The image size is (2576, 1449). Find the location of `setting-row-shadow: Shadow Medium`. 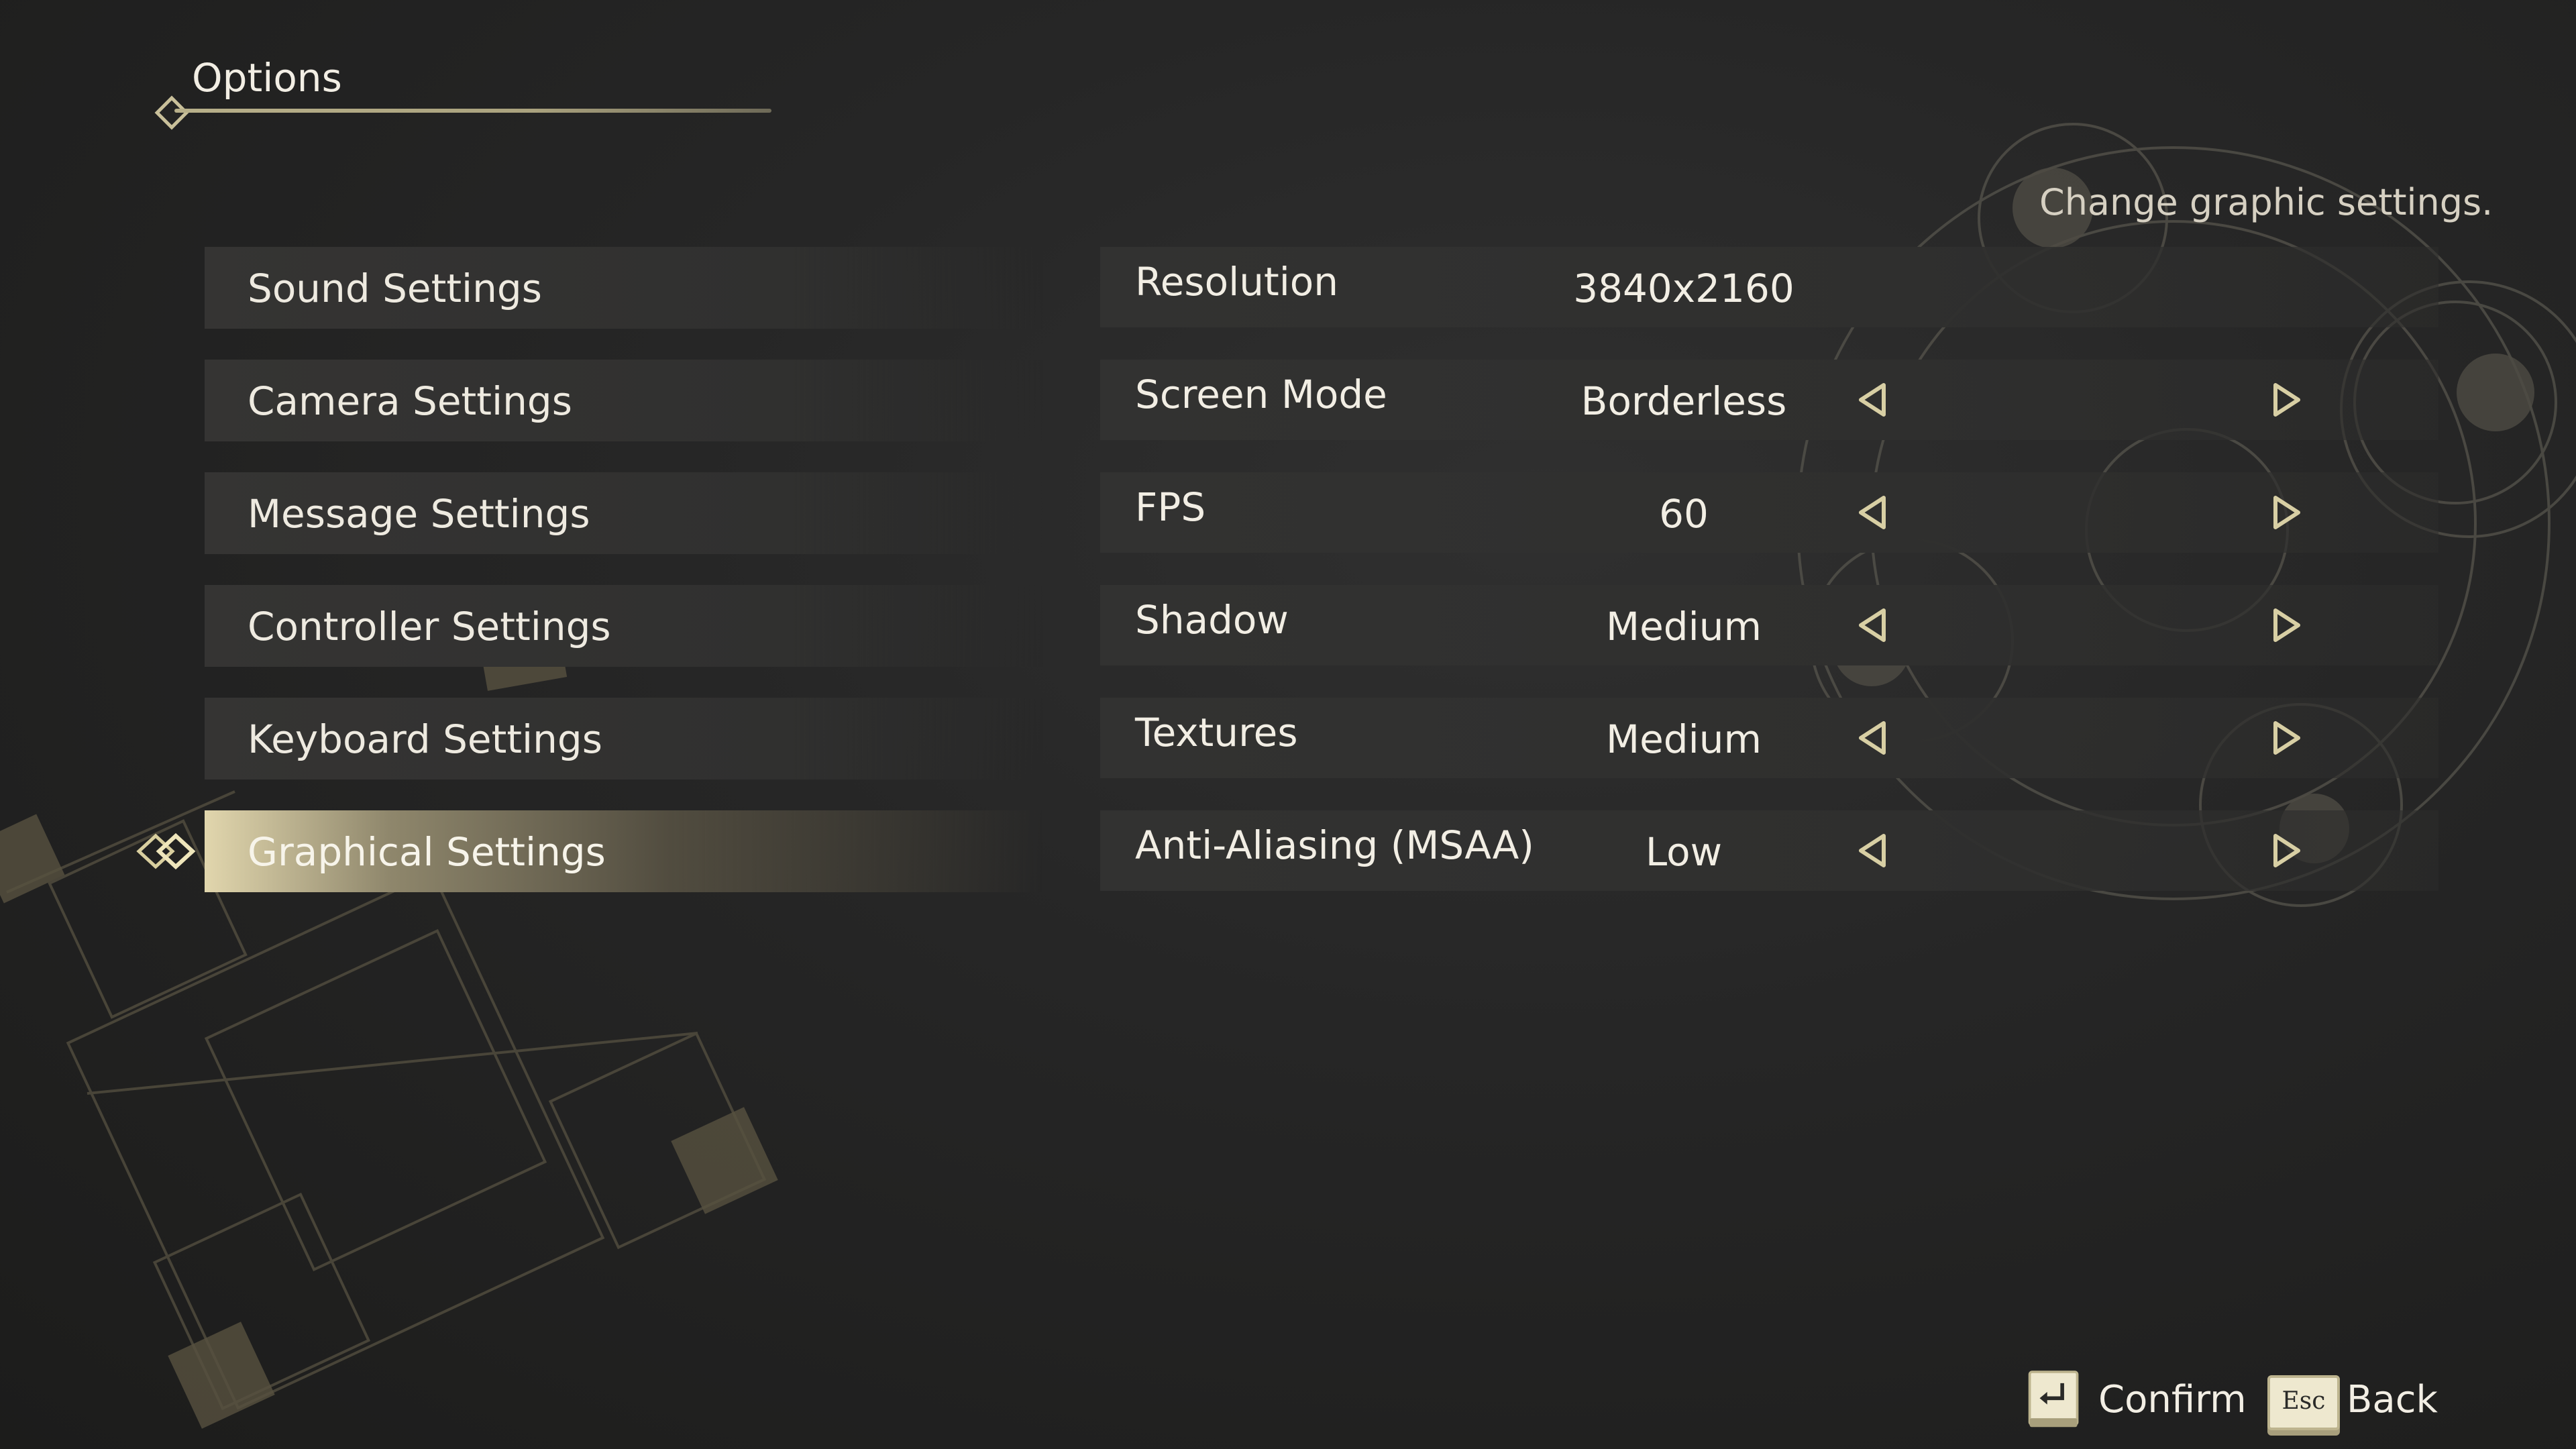

setting-row-shadow: Shadow Medium is located at coordinates (1769, 625).